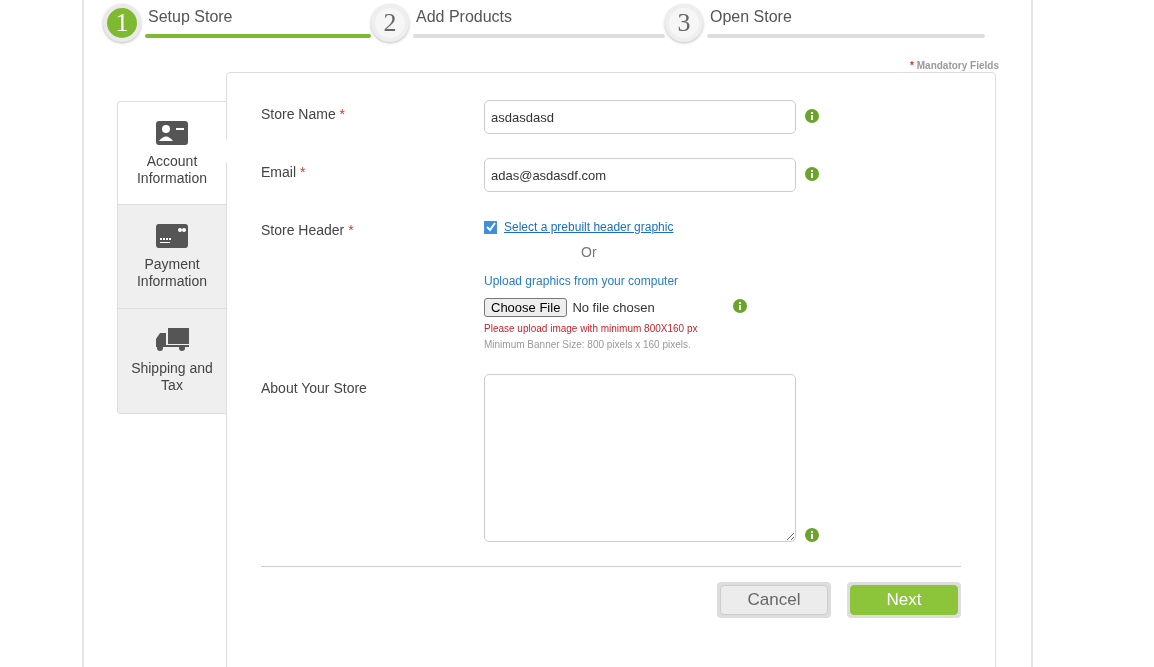  What do you see at coordinates (589, 251) in the screenshot?
I see `or-text: Or` at bounding box center [589, 251].